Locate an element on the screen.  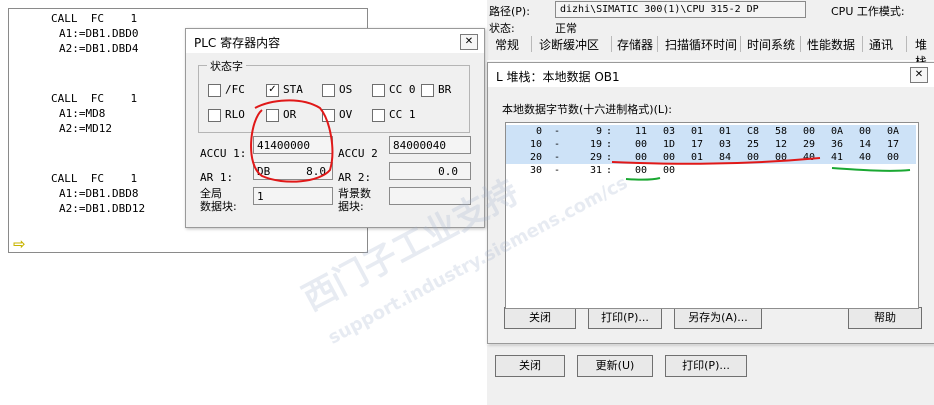
red-circle-annotation is located at coordinates (292, 141).